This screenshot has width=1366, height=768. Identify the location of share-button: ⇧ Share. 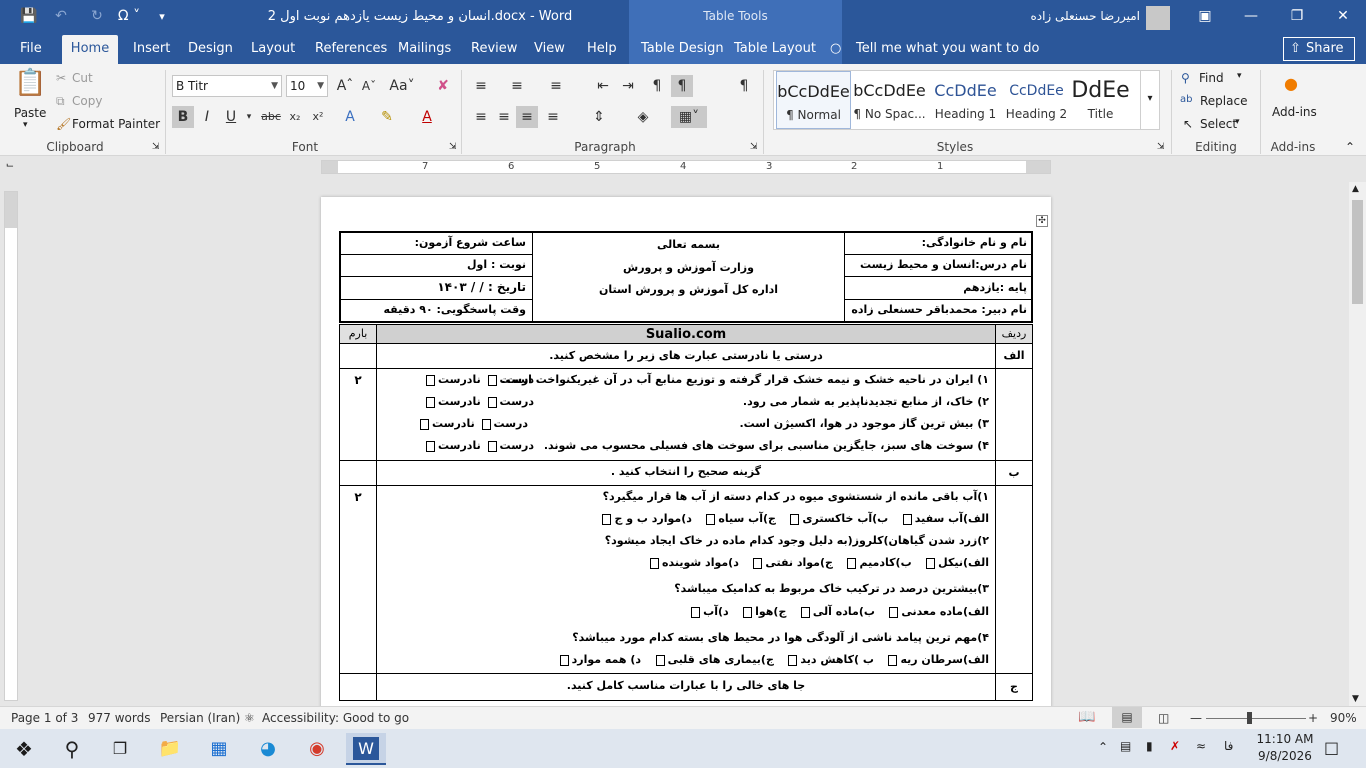
(1319, 49).